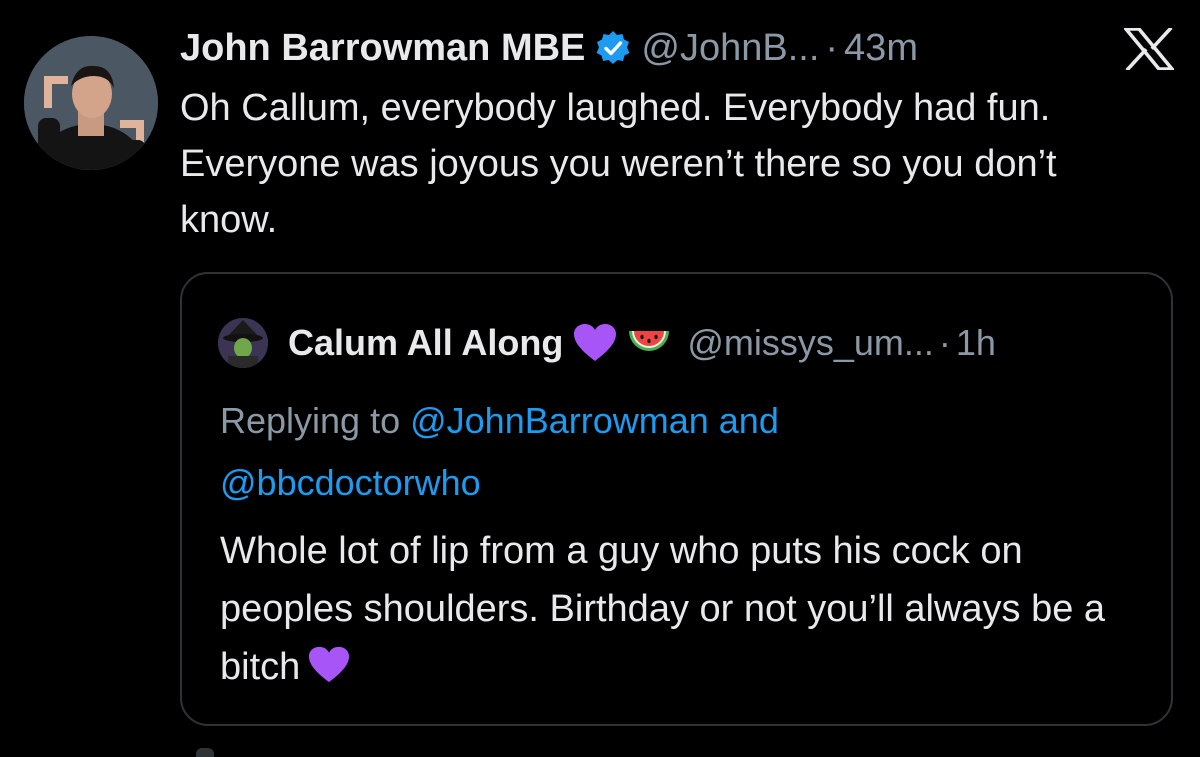 The height and width of the screenshot is (757, 1200). I want to click on watermelon-icon, so click(649, 343).